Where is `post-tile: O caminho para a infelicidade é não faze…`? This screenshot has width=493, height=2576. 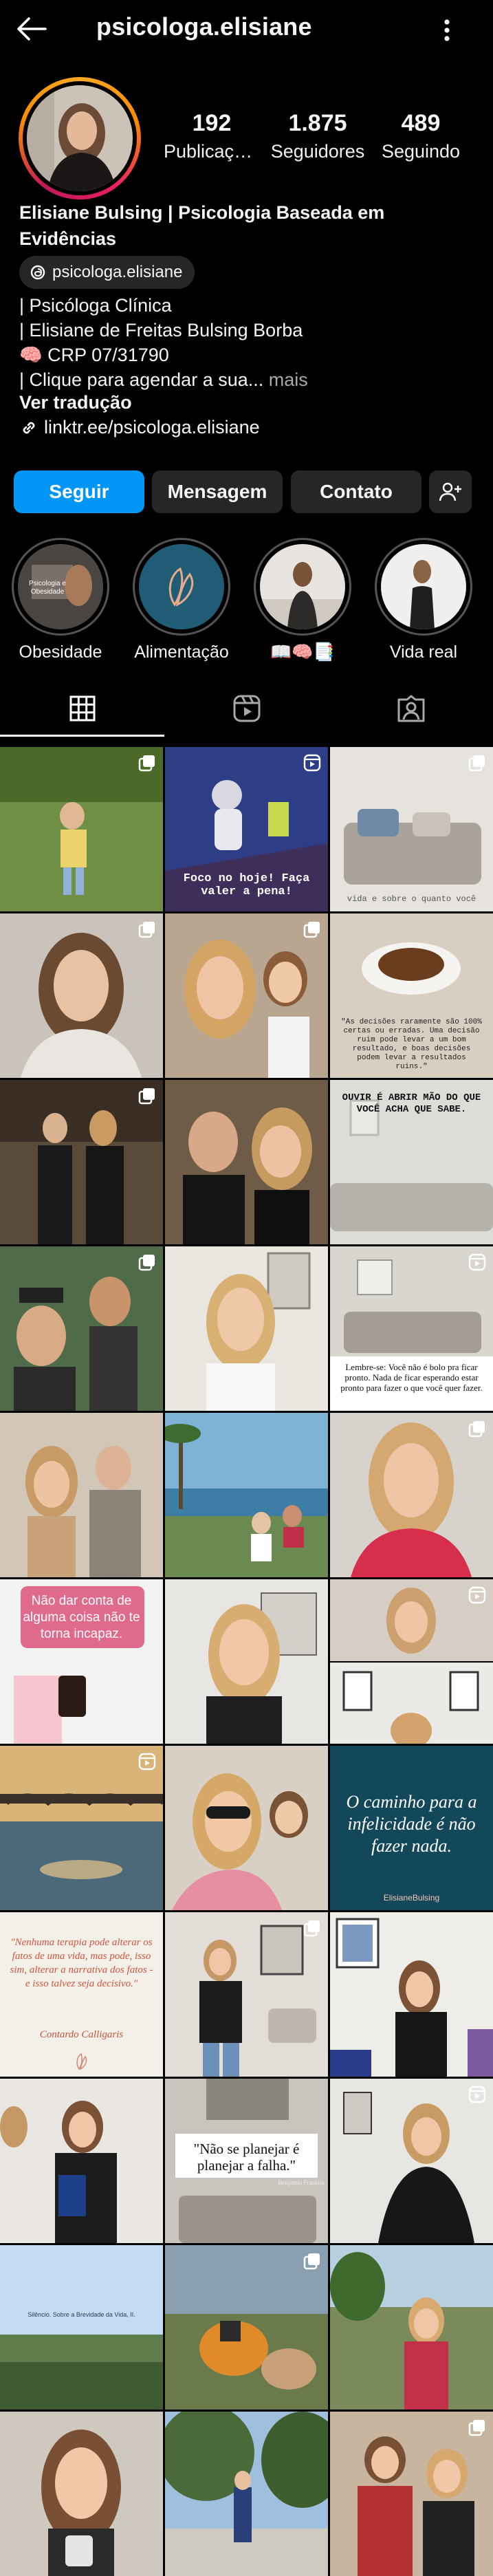
post-tile: O caminho para a infelicidade é não faze… is located at coordinates (411, 1828).